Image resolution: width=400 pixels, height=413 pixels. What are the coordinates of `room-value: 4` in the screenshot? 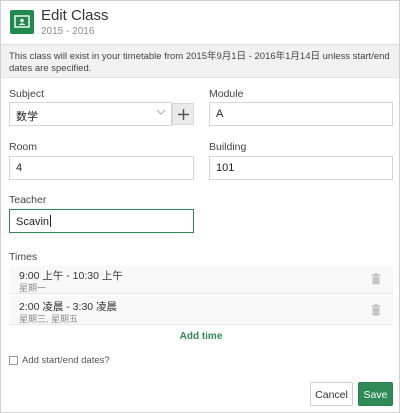 It's located at (19, 168).